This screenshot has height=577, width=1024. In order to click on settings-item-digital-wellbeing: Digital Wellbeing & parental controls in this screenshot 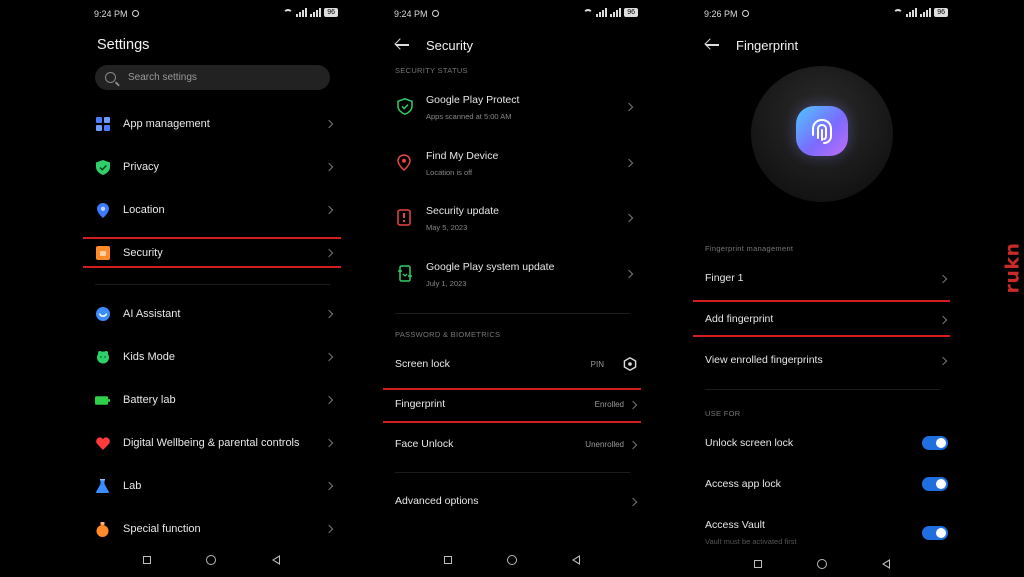, I will do `click(215, 443)`.